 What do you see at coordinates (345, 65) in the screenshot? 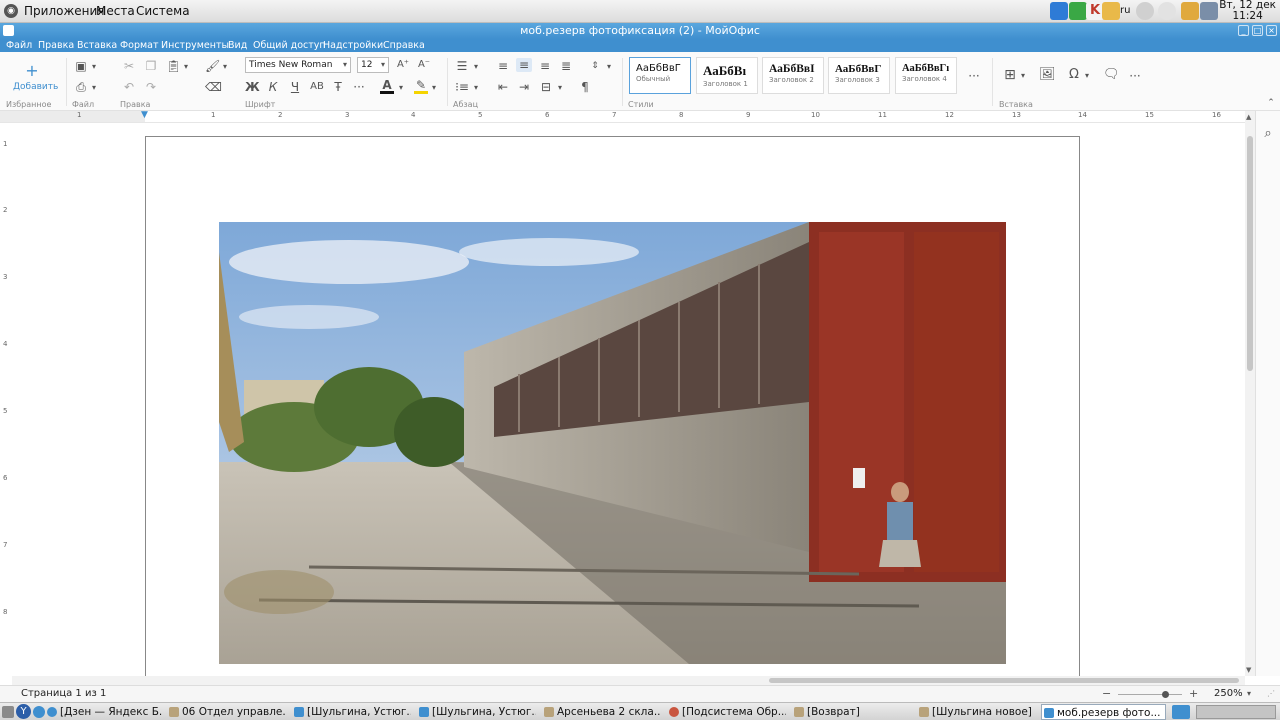
I see `font-family-chevron-icon: ▾` at bounding box center [345, 65].